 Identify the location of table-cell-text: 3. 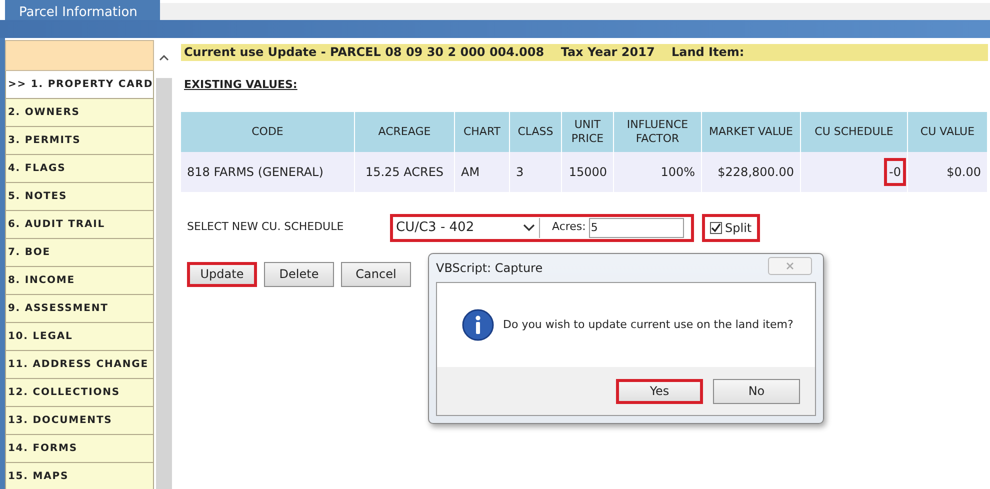
(520, 172).